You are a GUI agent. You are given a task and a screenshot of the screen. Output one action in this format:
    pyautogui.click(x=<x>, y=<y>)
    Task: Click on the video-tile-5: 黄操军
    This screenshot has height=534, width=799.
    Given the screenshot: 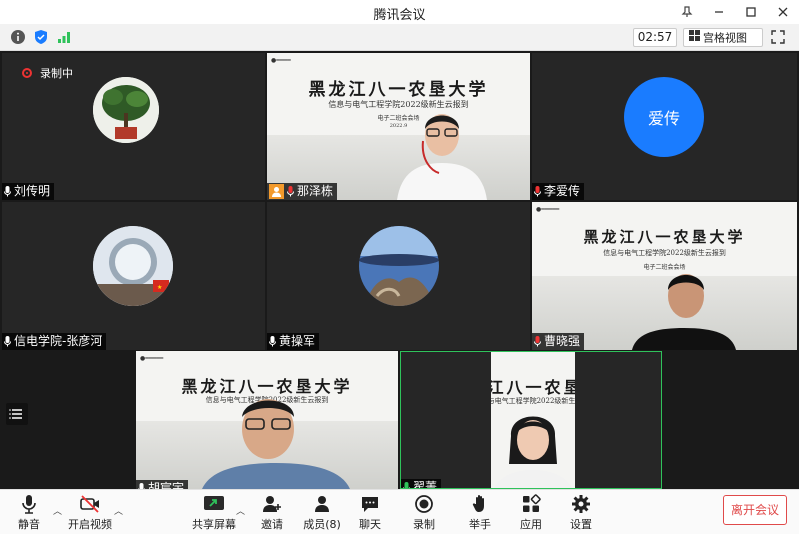 What is the action you would take?
    pyautogui.click(x=398, y=276)
    